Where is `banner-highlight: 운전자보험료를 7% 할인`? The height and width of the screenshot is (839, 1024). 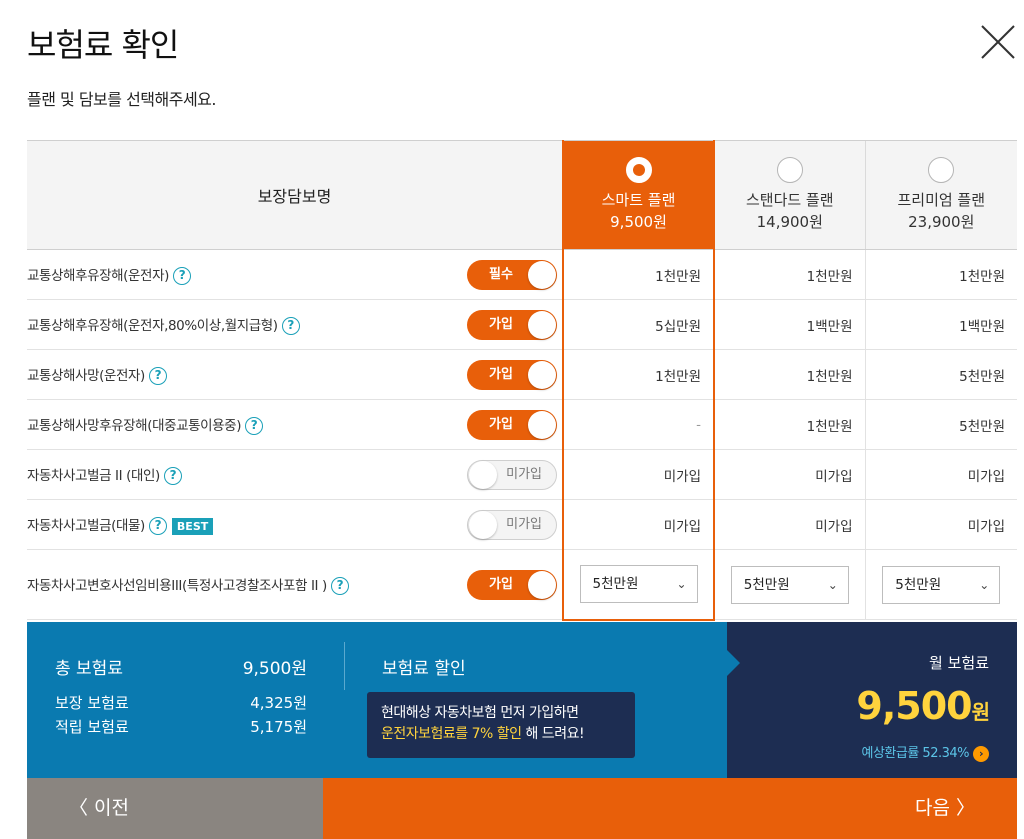 banner-highlight: 운전자보험료를 7% 할인 is located at coordinates (451, 734).